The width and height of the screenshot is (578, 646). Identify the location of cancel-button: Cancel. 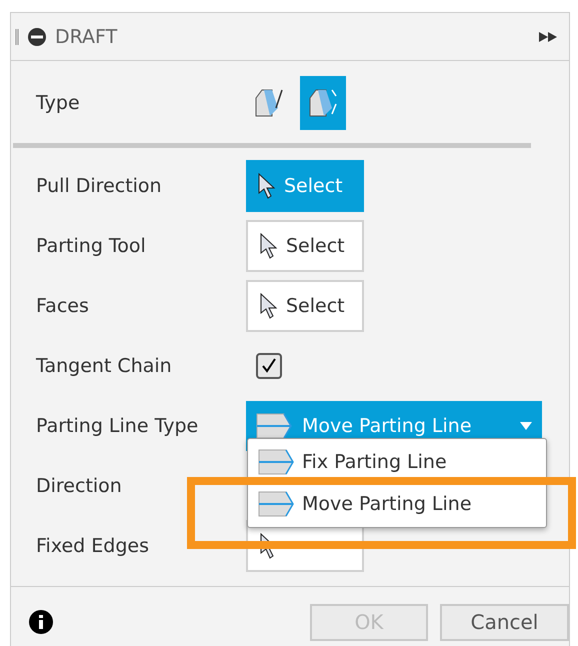
(504, 622).